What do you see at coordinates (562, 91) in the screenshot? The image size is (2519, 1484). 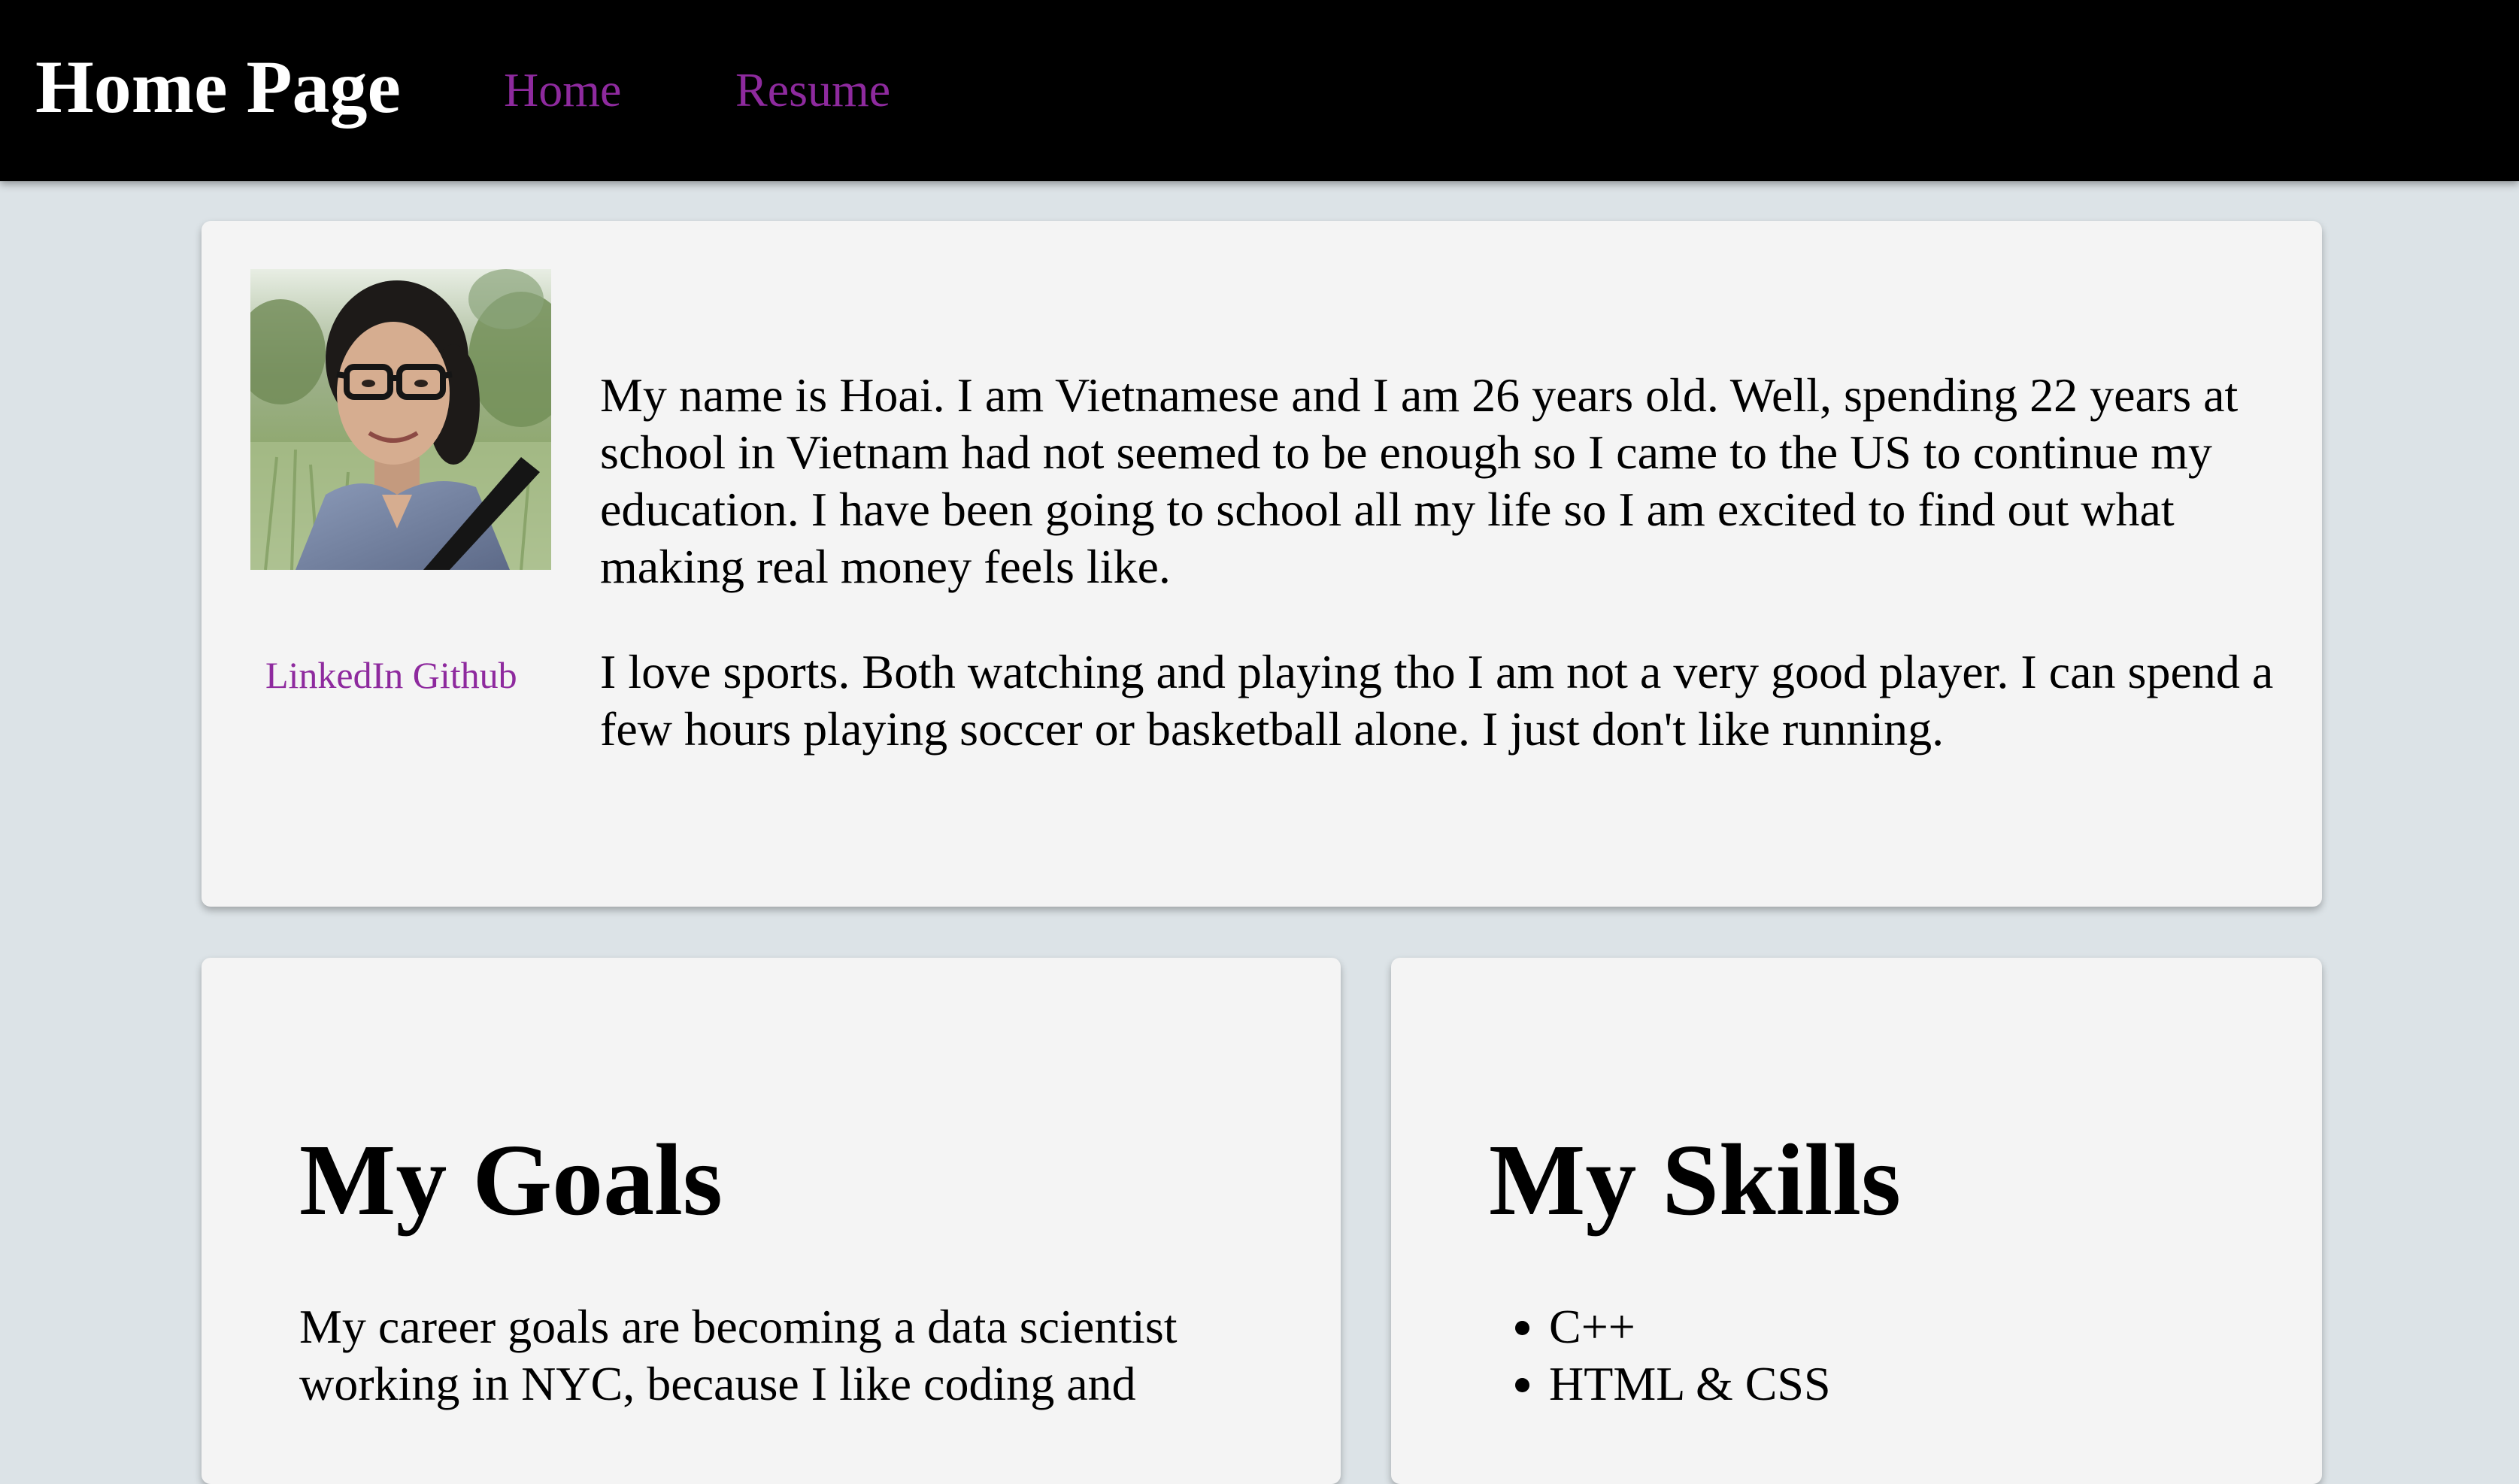 I see `nav-link-home: Home` at bounding box center [562, 91].